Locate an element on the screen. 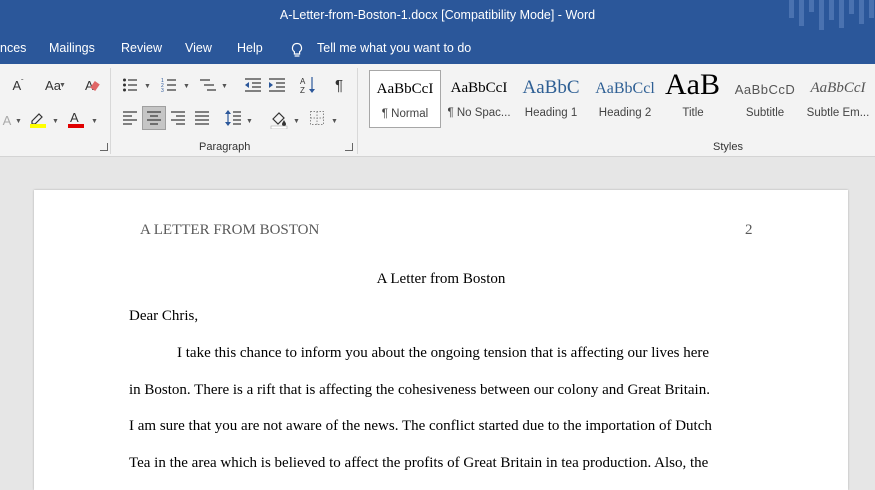 The width and height of the screenshot is (875, 490). pilcrow-icon: ¶ is located at coordinates (339, 85).